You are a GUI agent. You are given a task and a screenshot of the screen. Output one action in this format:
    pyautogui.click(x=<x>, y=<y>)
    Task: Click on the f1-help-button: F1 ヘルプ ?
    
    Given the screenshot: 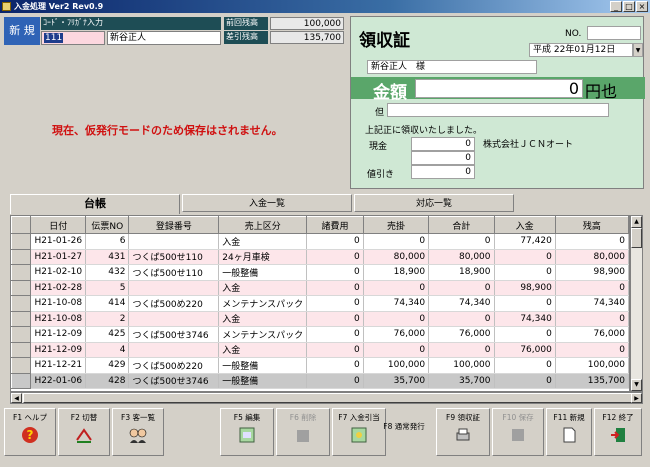 What is the action you would take?
    pyautogui.click(x=30, y=432)
    